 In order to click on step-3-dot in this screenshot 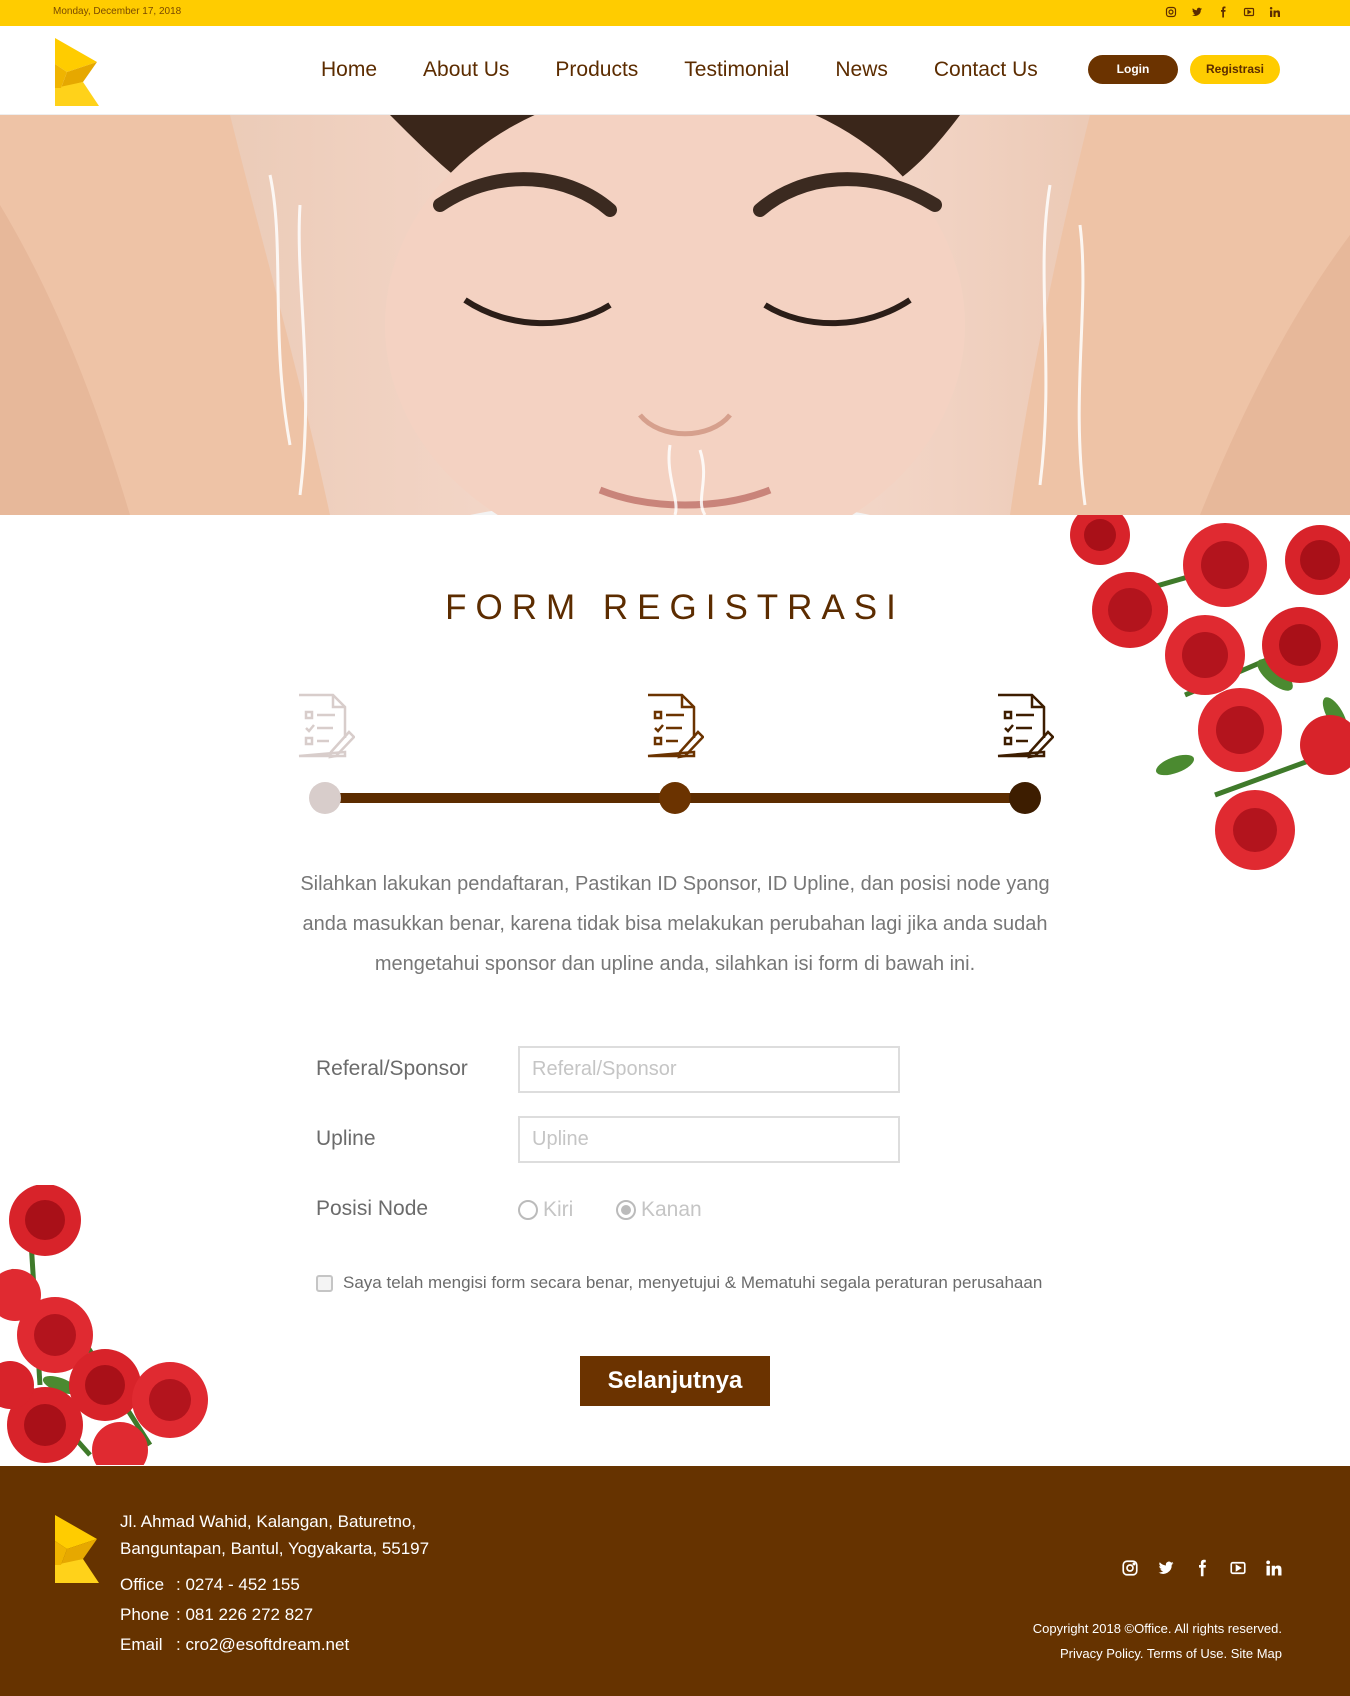, I will do `click(1025, 798)`.